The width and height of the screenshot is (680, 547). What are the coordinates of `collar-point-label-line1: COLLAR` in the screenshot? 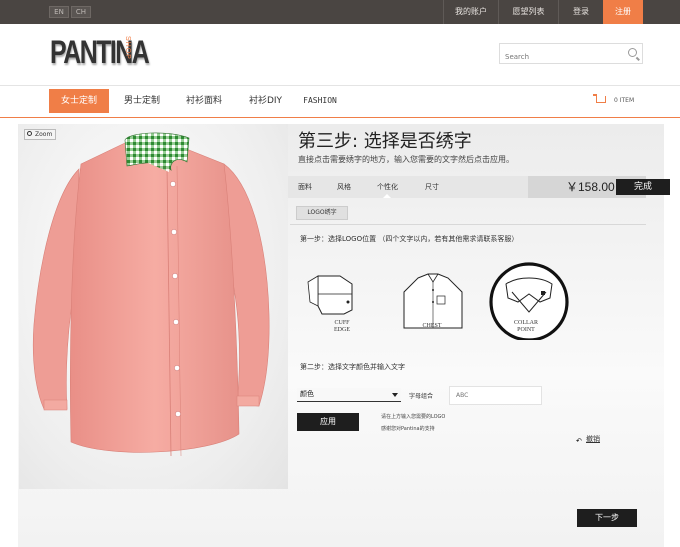 It's located at (526, 323).